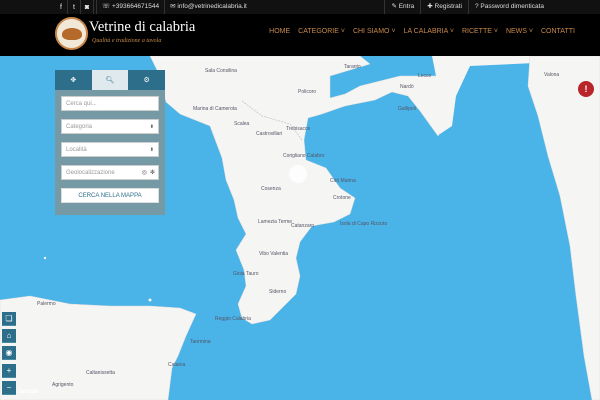  I want to click on nav-item-contatti: CONTATTI, so click(558, 31).